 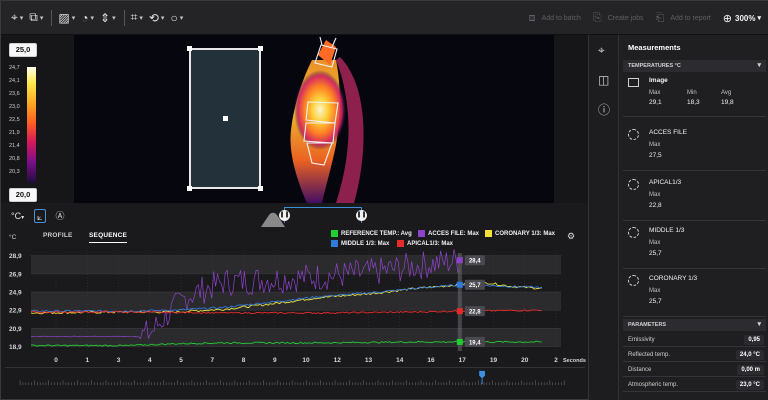 What do you see at coordinates (431, 360) in the screenshot?
I see `x-tick-label: 16` at bounding box center [431, 360].